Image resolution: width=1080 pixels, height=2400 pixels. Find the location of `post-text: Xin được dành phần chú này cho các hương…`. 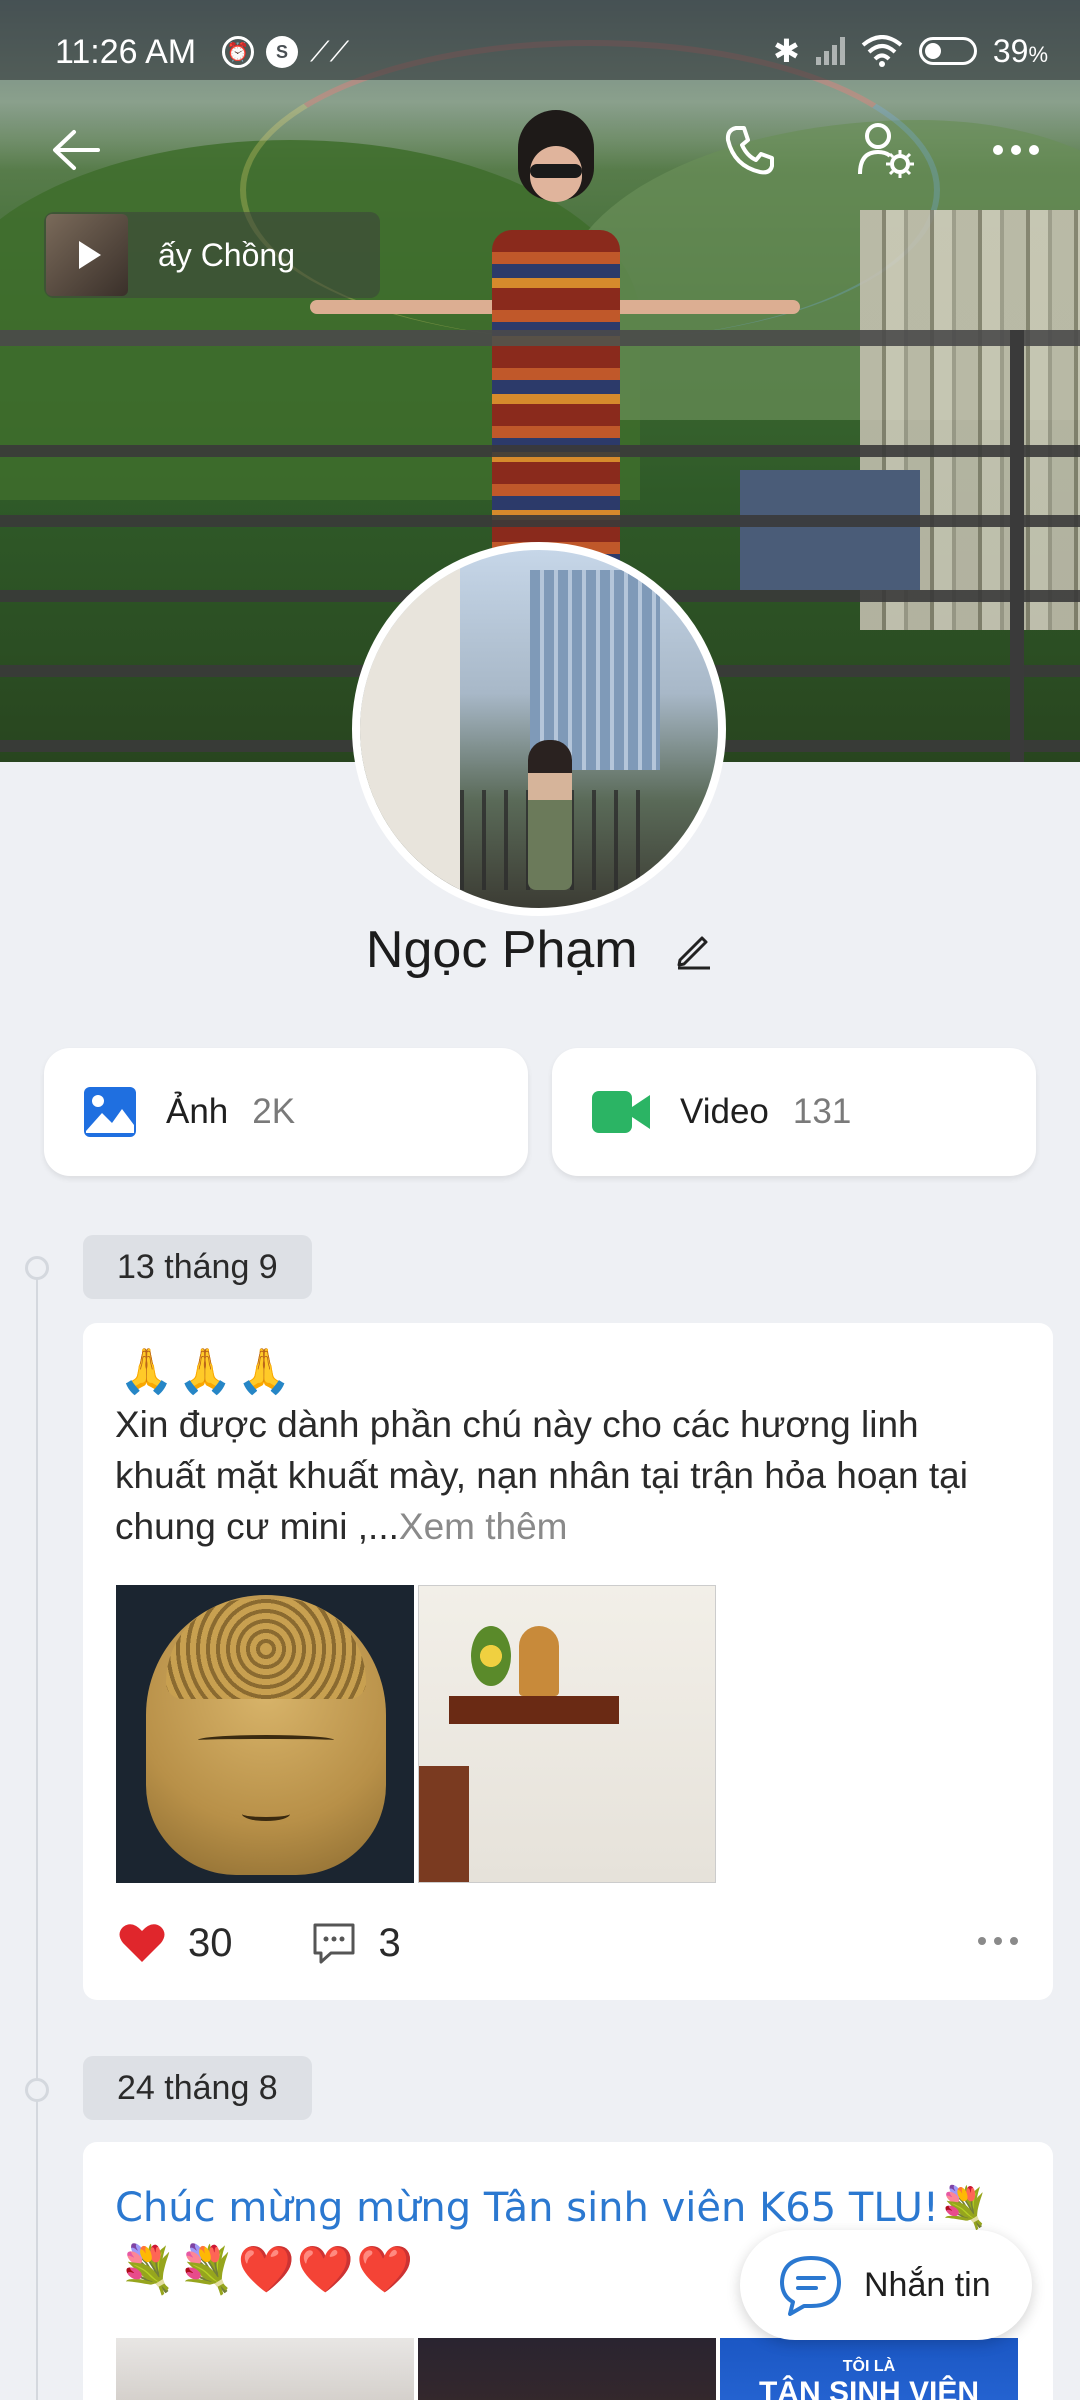

post-text: Xin được dành phần chú này cho các hương… is located at coordinates (565, 1475).